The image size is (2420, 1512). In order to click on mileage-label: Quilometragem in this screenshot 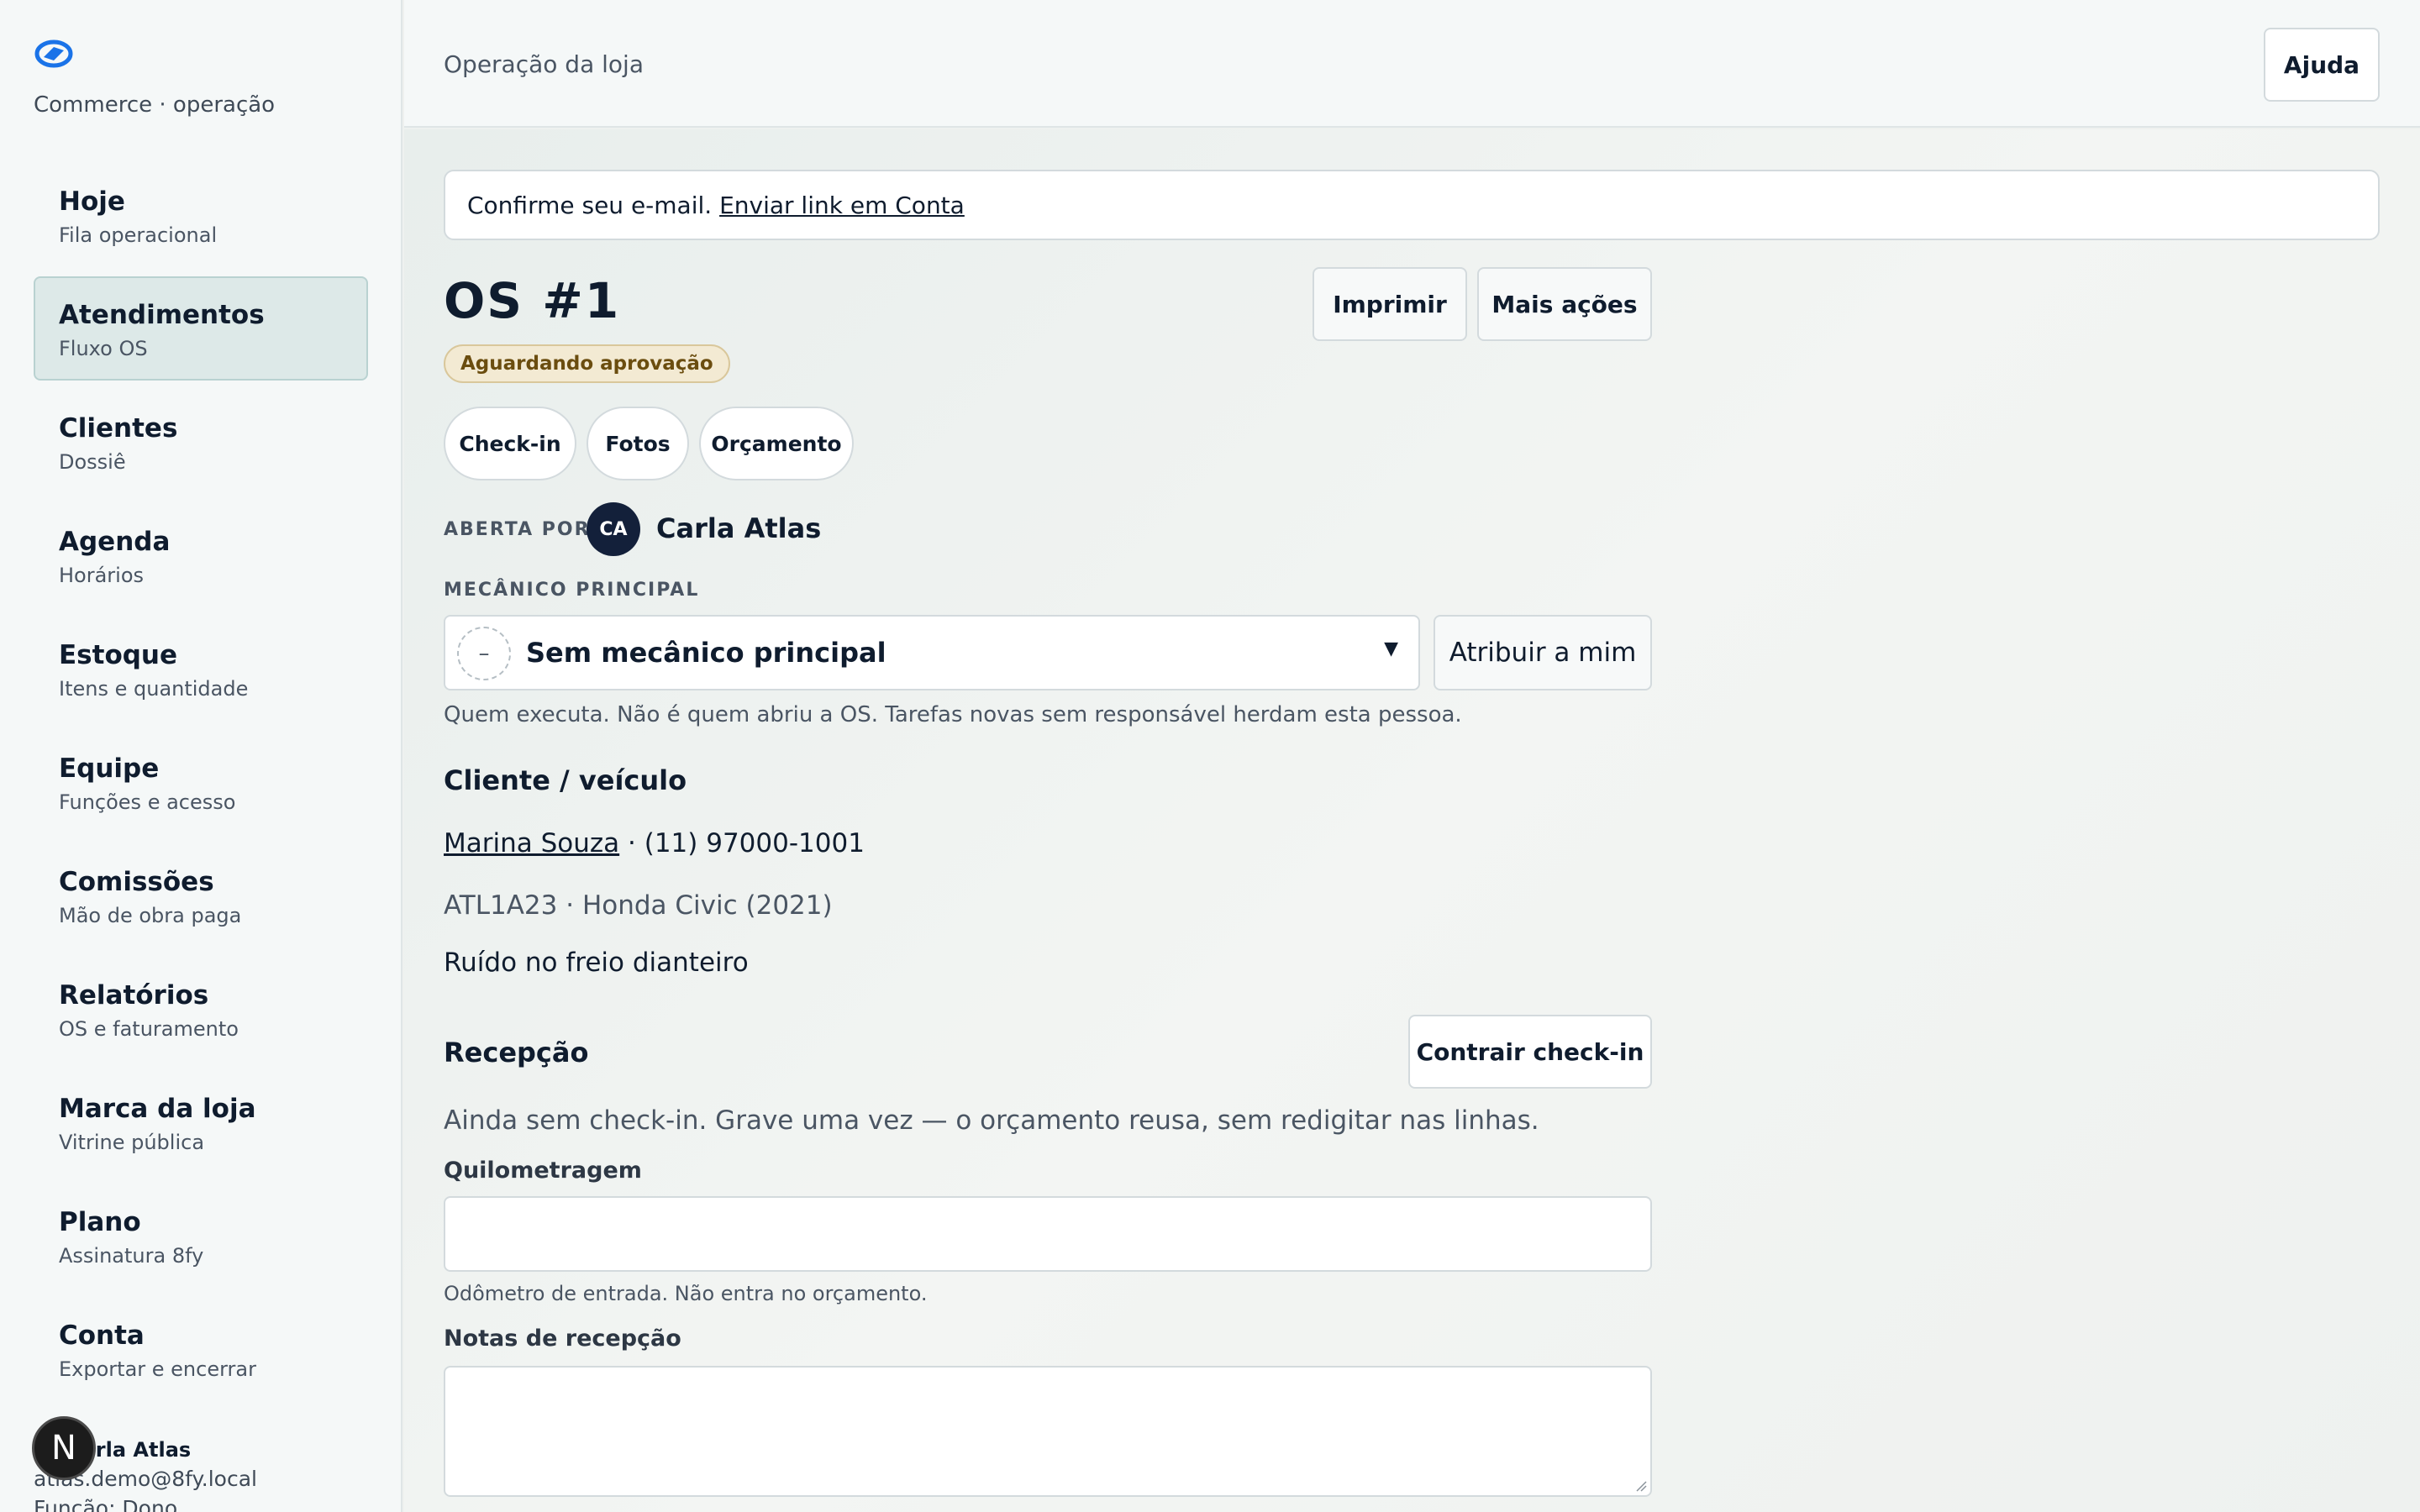, I will do `click(543, 1171)`.